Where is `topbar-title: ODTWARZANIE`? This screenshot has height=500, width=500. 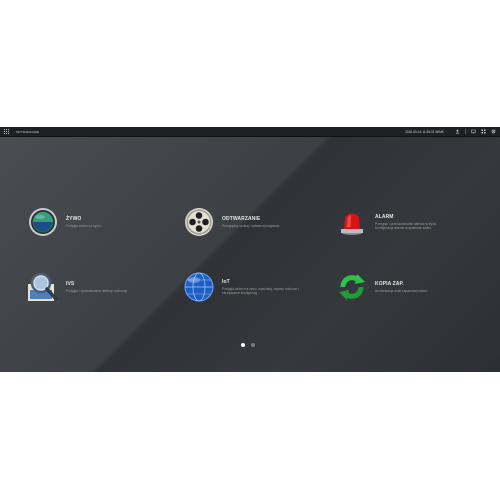
topbar-title: ODTWARZANIE is located at coordinates (28, 131).